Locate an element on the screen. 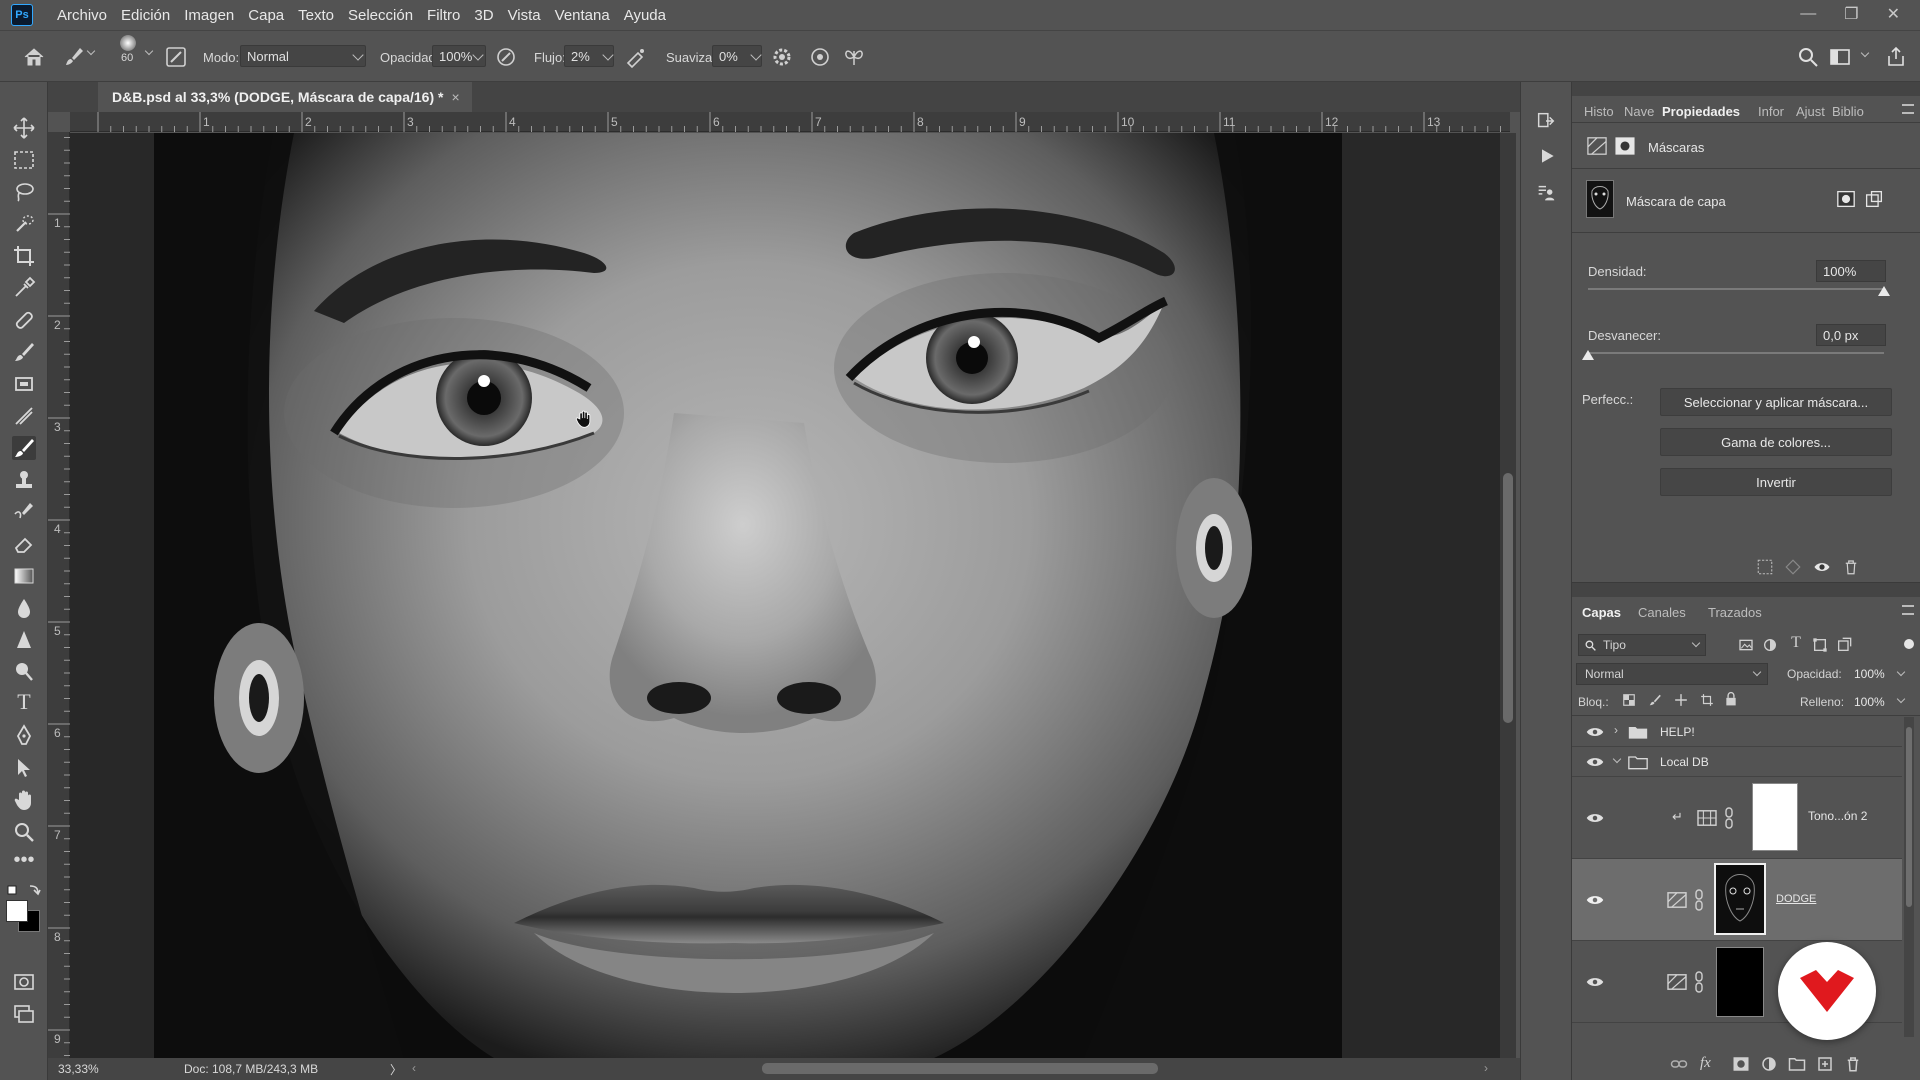  close-window-icon: ✕ is located at coordinates (1893, 14).